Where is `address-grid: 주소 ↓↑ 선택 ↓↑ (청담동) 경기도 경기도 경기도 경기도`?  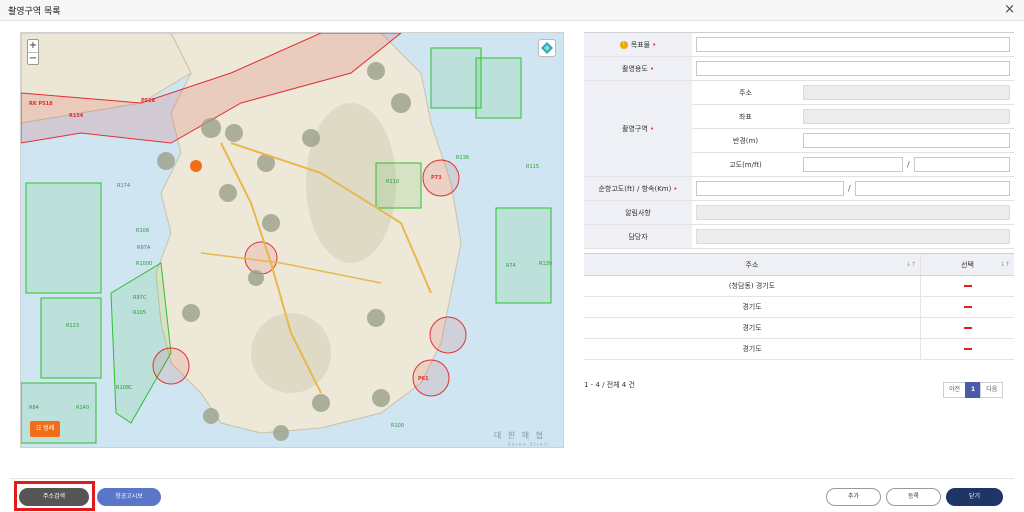 address-grid: 주소 ↓↑ 선택 ↓↑ (청담동) 경기도 경기도 경기도 경기도 is located at coordinates (799, 306).